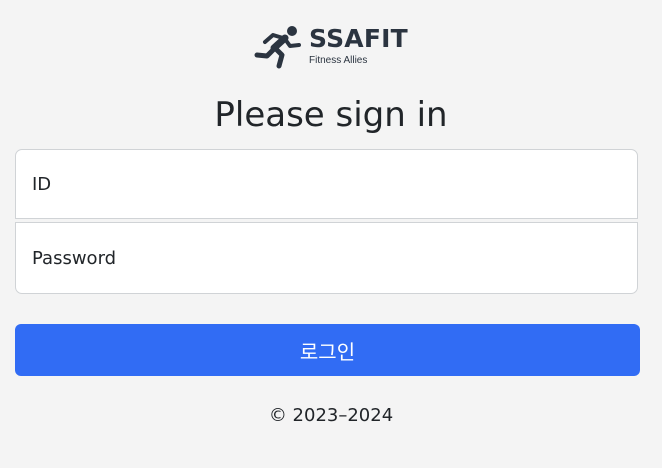 This screenshot has height=468, width=662. I want to click on page-title: Please sign in, so click(331, 115).